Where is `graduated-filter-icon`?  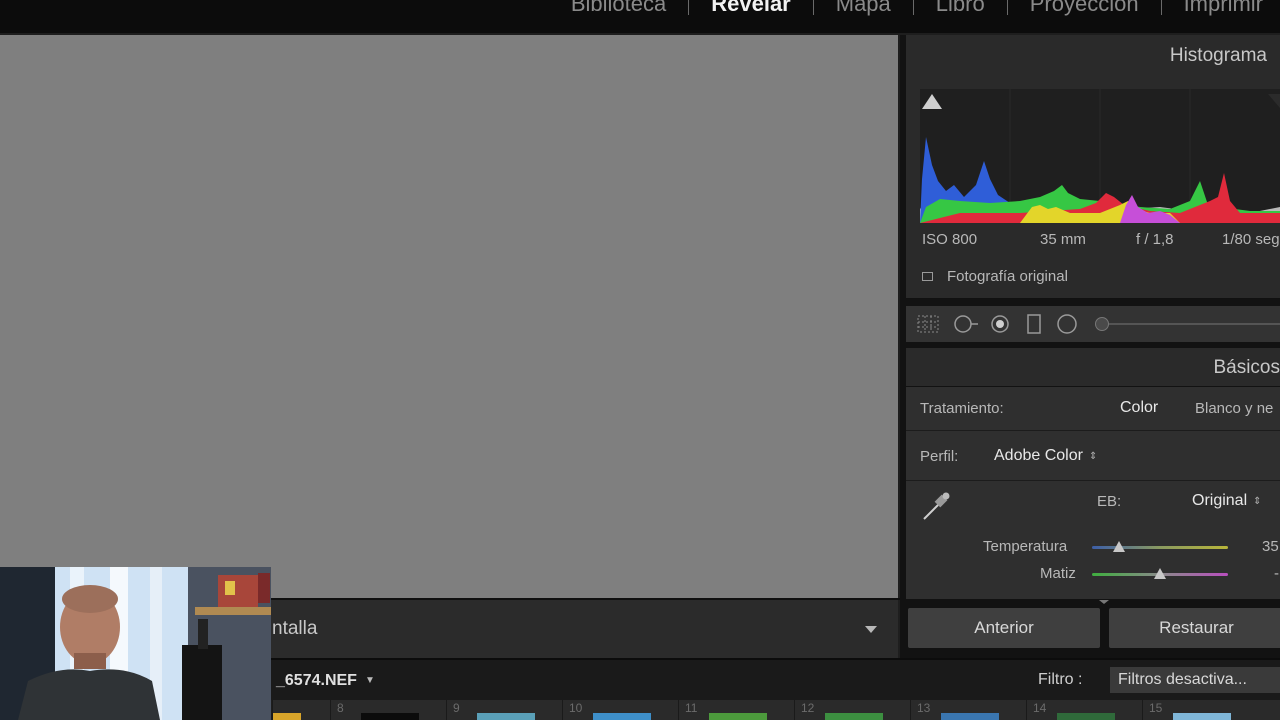
graduated-filter-icon is located at coordinates (1034, 324).